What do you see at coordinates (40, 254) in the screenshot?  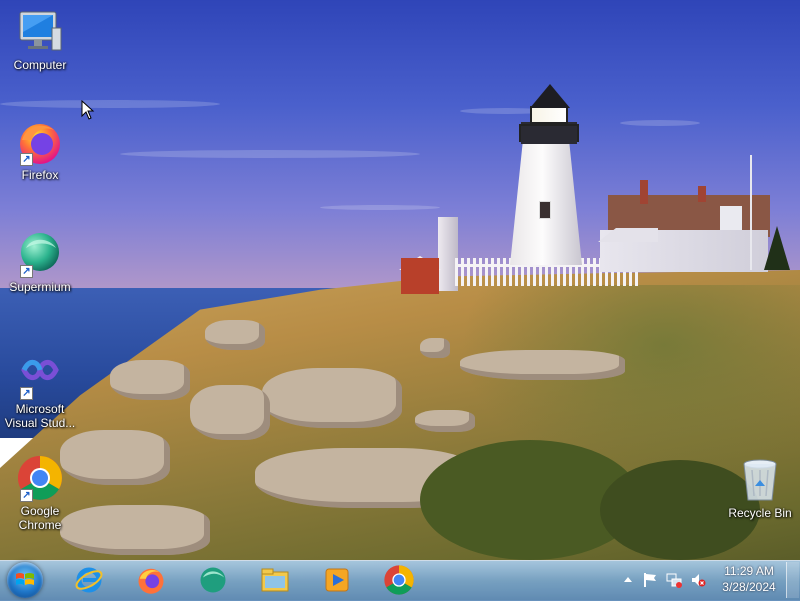 I see `supermium-icon: ↗` at bounding box center [40, 254].